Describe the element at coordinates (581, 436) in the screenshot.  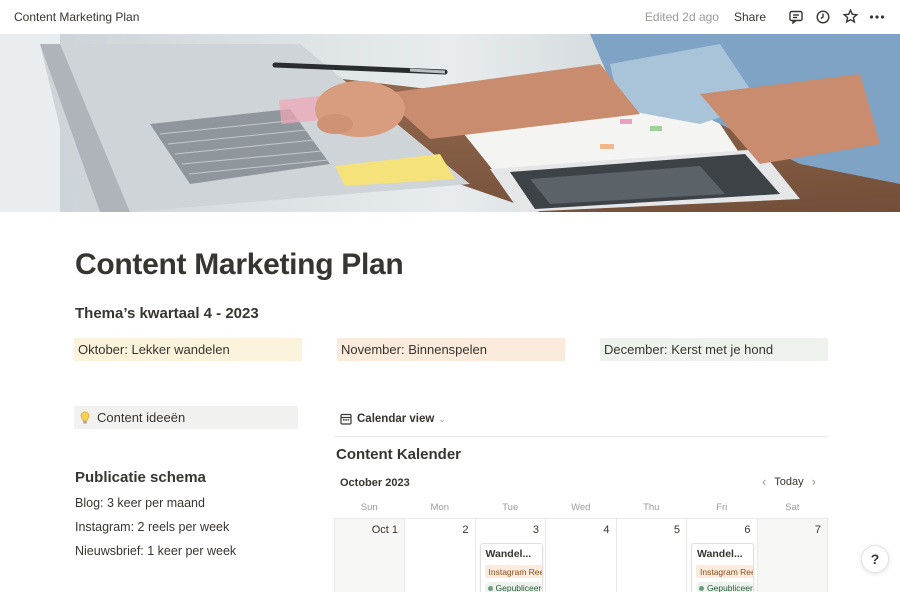
I see `divider` at that location.